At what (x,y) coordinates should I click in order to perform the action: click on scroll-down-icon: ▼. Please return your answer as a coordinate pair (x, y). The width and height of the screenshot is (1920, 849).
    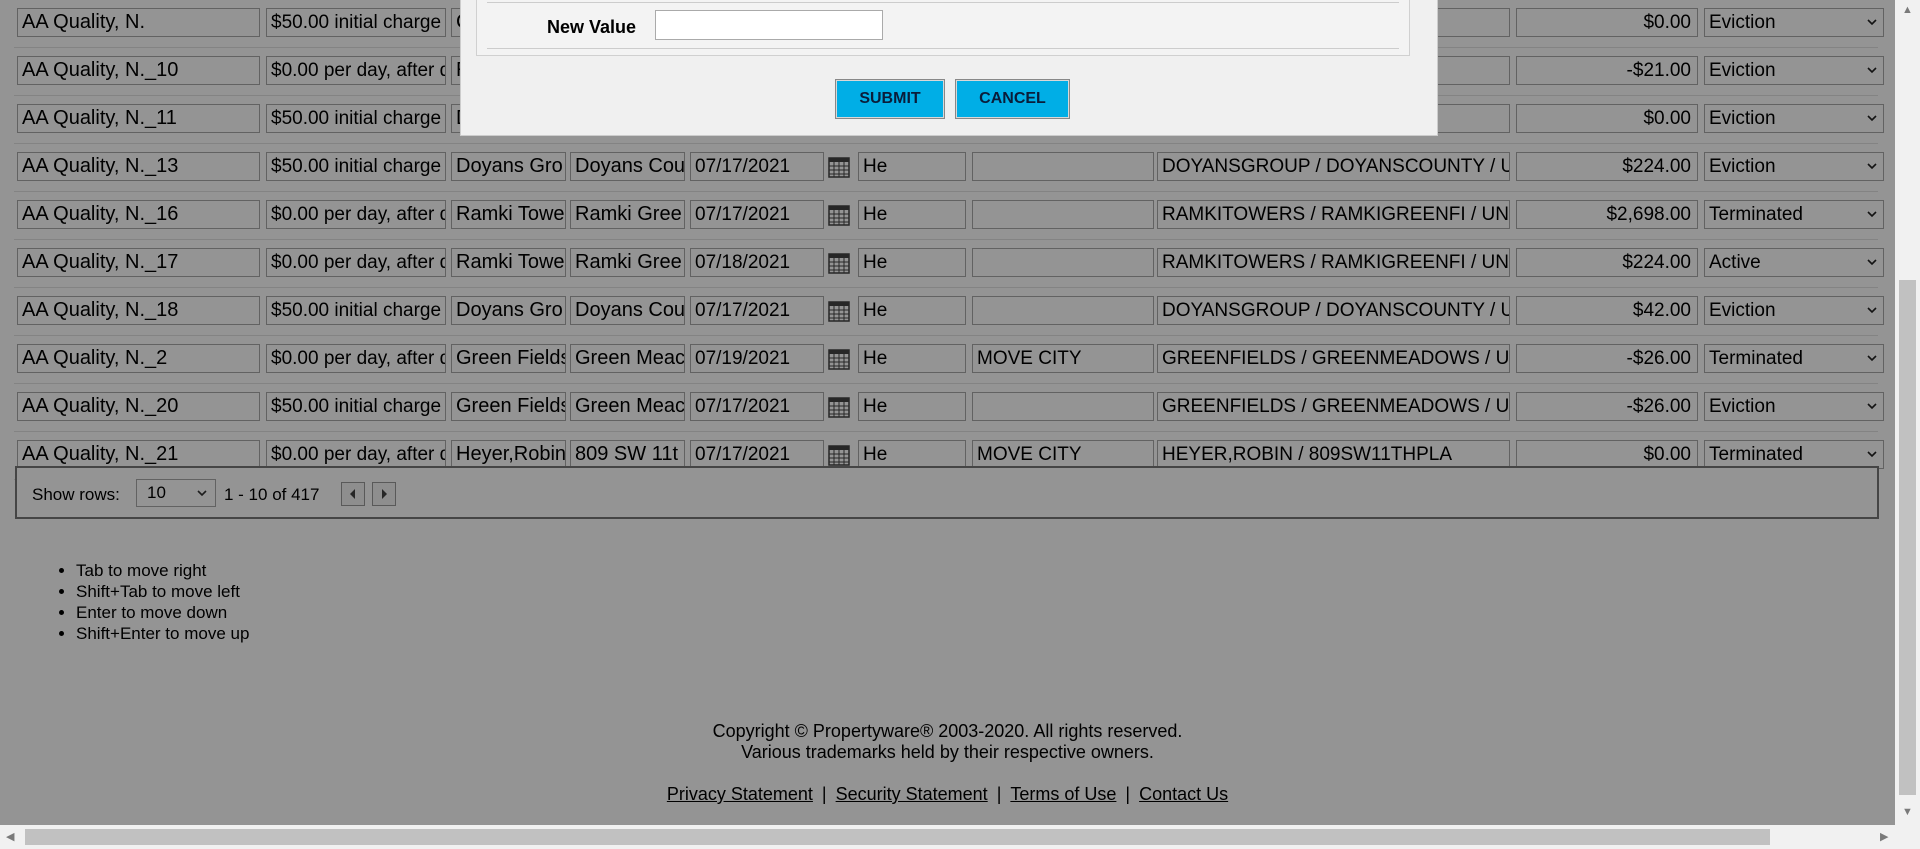
    Looking at the image, I should click on (1907, 812).